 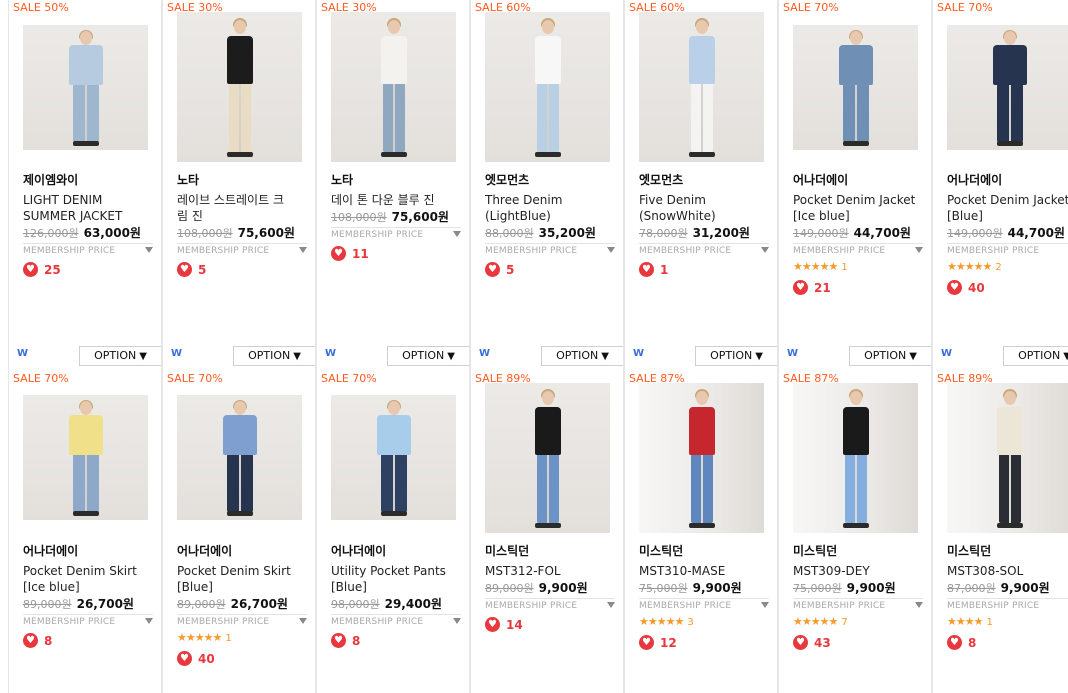 What do you see at coordinates (658, 643) in the screenshot?
I see `like-button: ♥ 12` at bounding box center [658, 643].